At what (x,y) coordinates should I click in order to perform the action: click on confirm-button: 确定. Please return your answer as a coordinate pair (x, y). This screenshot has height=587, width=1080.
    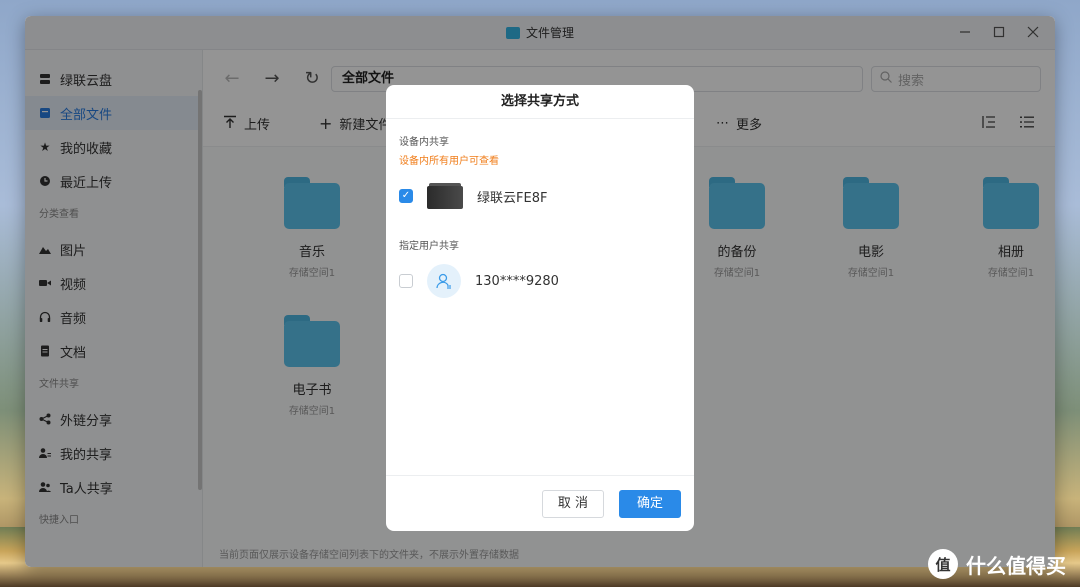
    Looking at the image, I should click on (650, 504).